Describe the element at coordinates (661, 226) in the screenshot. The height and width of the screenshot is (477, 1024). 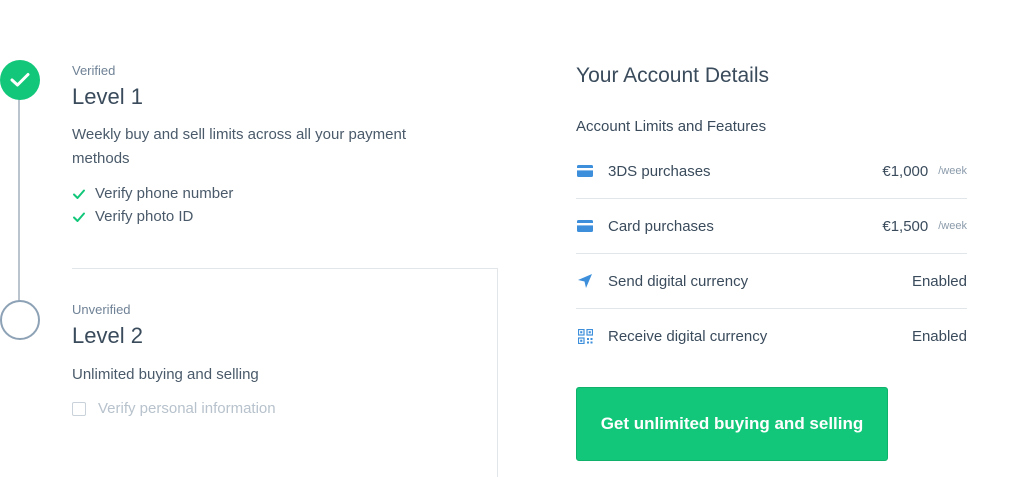
I see `limit-label: Card purchases` at that location.